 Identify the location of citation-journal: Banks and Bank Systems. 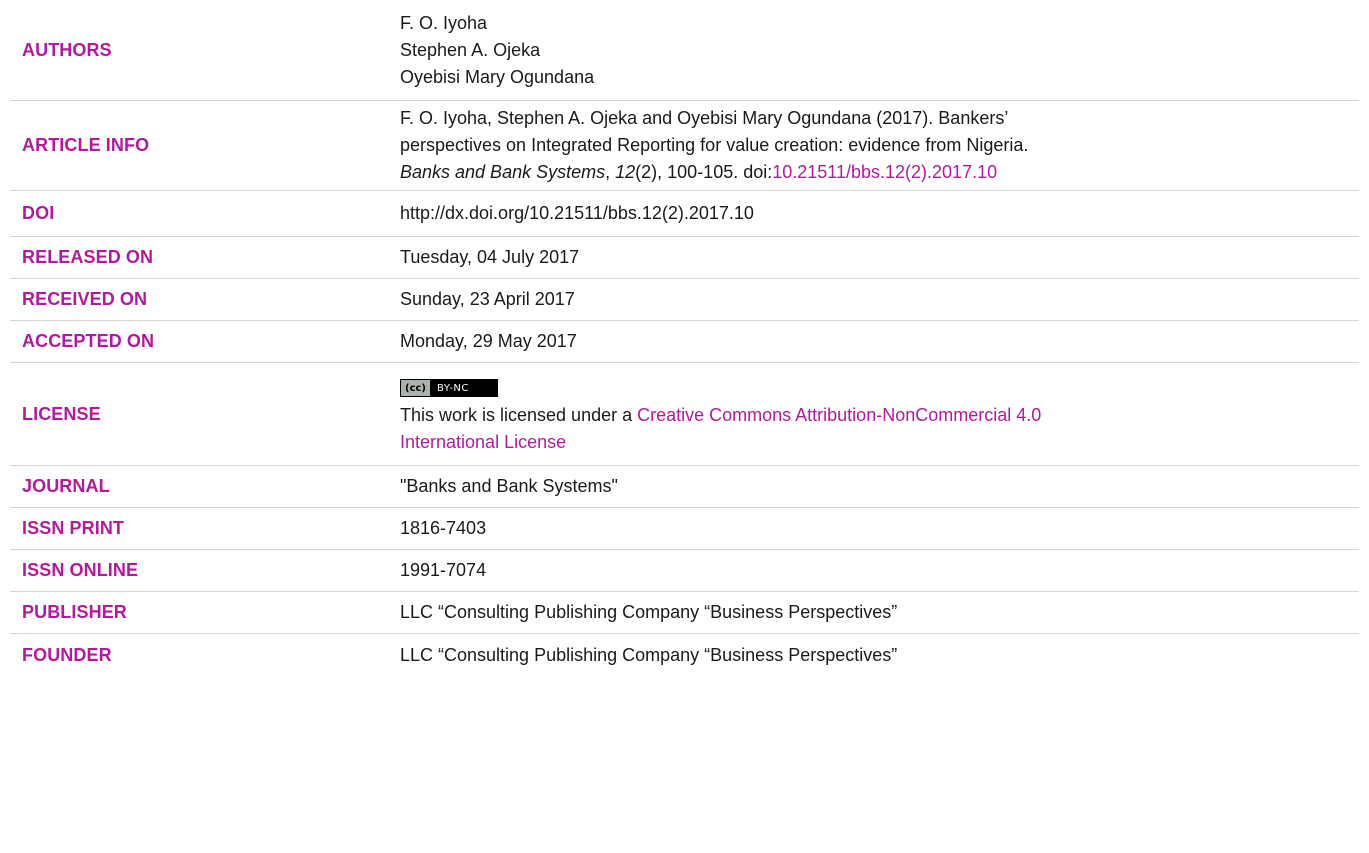
(503, 172).